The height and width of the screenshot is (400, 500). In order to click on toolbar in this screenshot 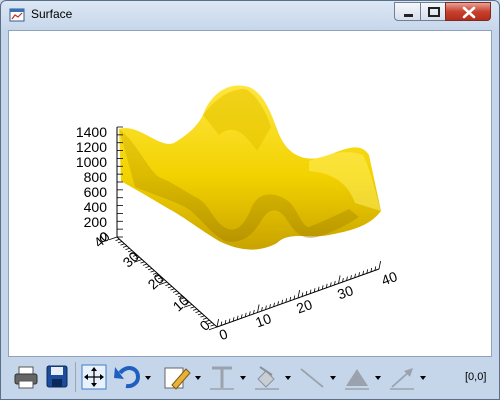, I will do `click(250, 377)`.